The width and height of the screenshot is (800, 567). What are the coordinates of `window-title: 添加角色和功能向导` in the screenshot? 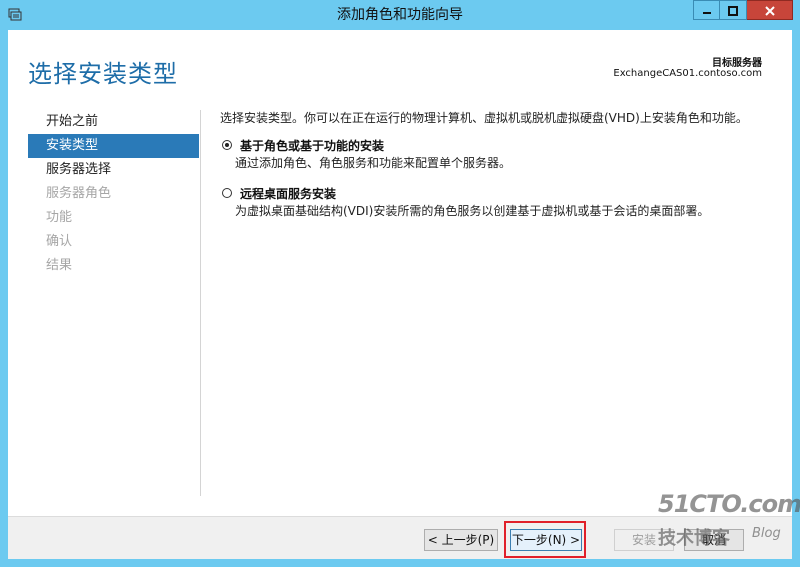 It's located at (400, 15).